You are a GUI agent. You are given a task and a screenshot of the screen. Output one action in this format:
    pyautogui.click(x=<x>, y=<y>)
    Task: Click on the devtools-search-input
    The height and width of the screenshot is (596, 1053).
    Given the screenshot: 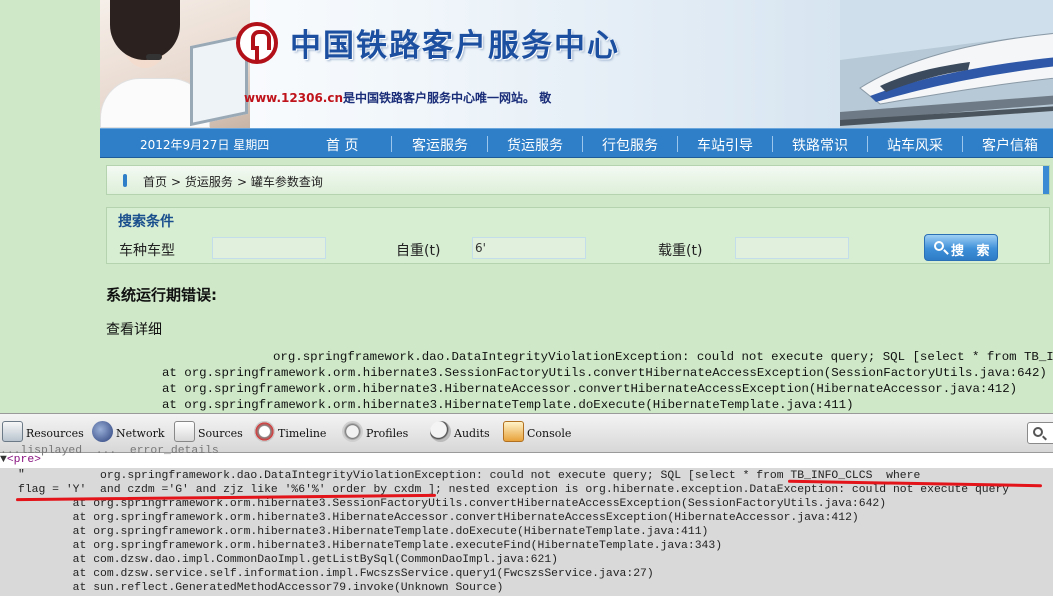 What is the action you would take?
    pyautogui.click(x=1040, y=433)
    